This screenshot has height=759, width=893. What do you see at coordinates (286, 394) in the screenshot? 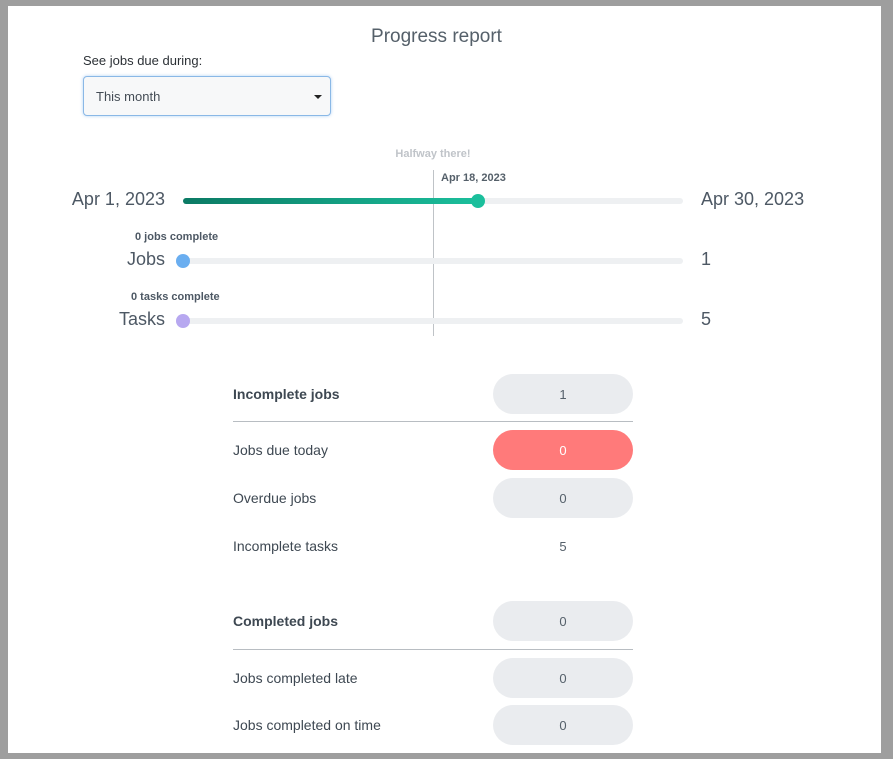
I see `incomplete-jobs-label: Incomplete jobs` at bounding box center [286, 394].